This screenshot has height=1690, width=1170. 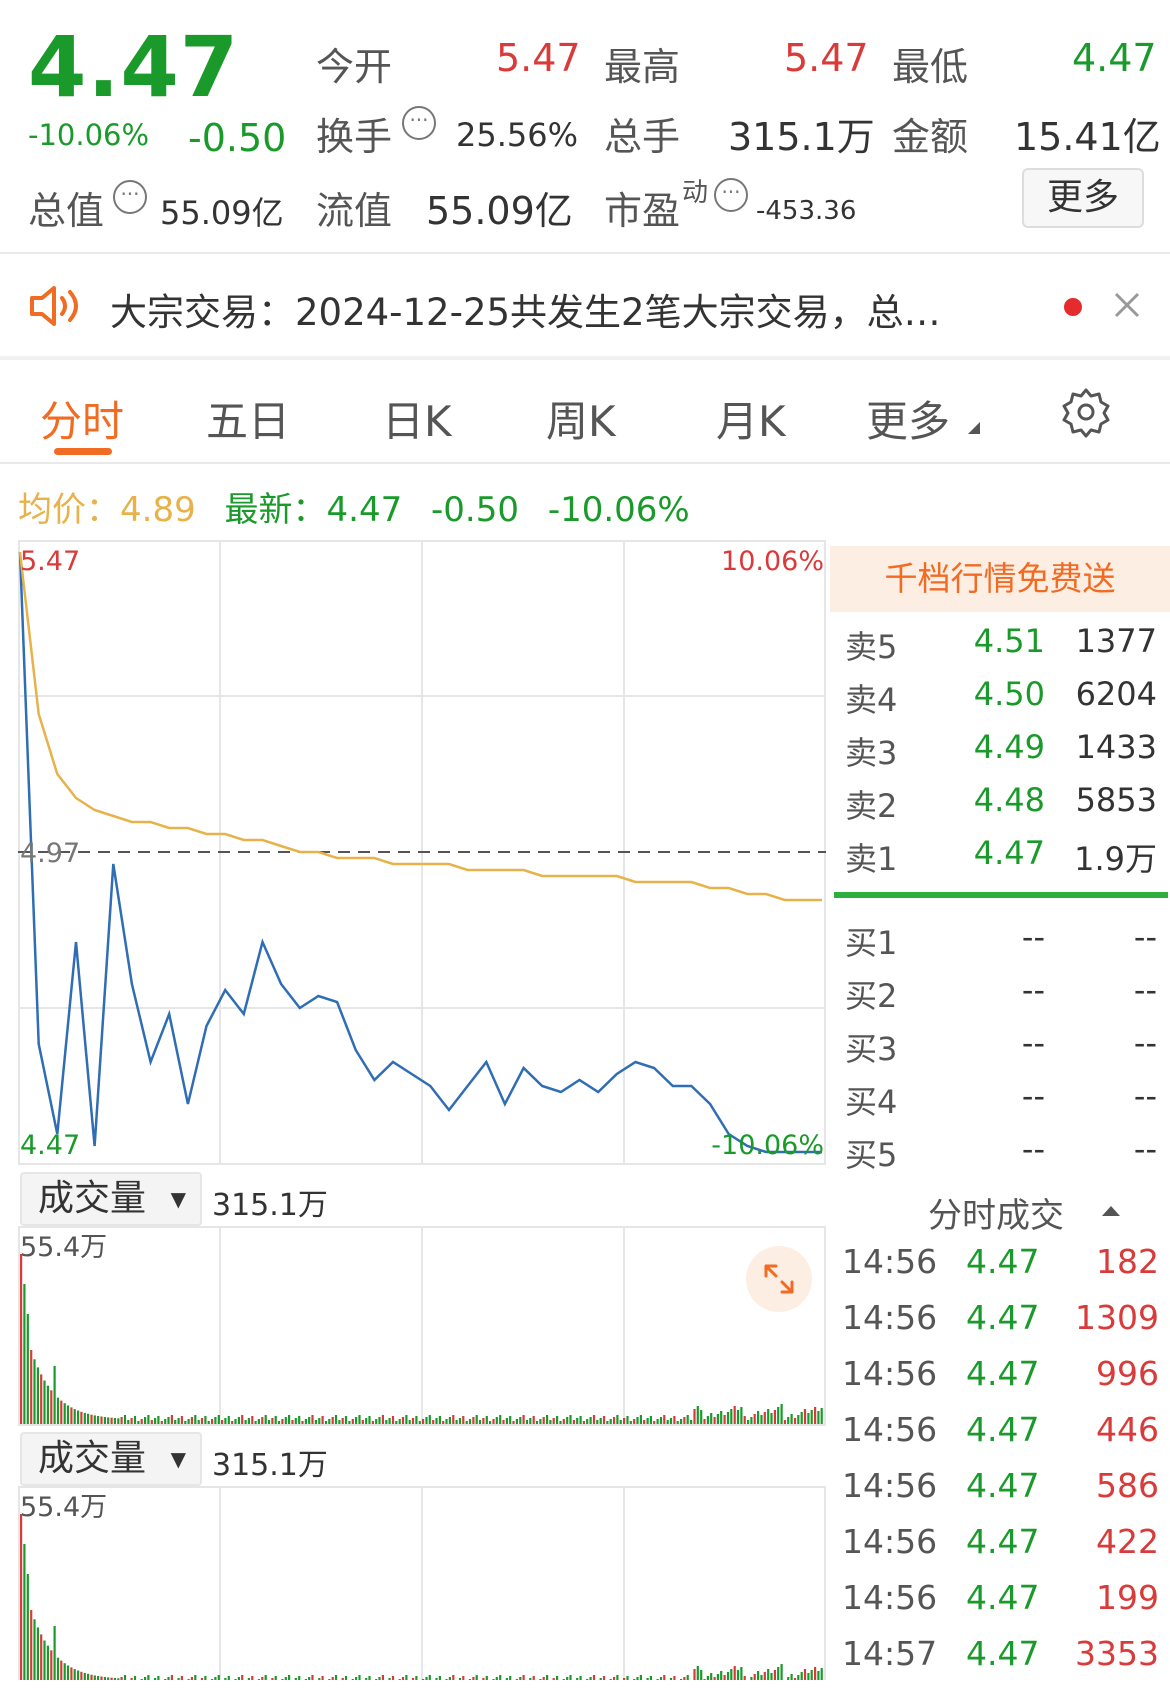 What do you see at coordinates (1000, 579) in the screenshot?
I see `level2-promo-banner: 千档行情免费送` at bounding box center [1000, 579].